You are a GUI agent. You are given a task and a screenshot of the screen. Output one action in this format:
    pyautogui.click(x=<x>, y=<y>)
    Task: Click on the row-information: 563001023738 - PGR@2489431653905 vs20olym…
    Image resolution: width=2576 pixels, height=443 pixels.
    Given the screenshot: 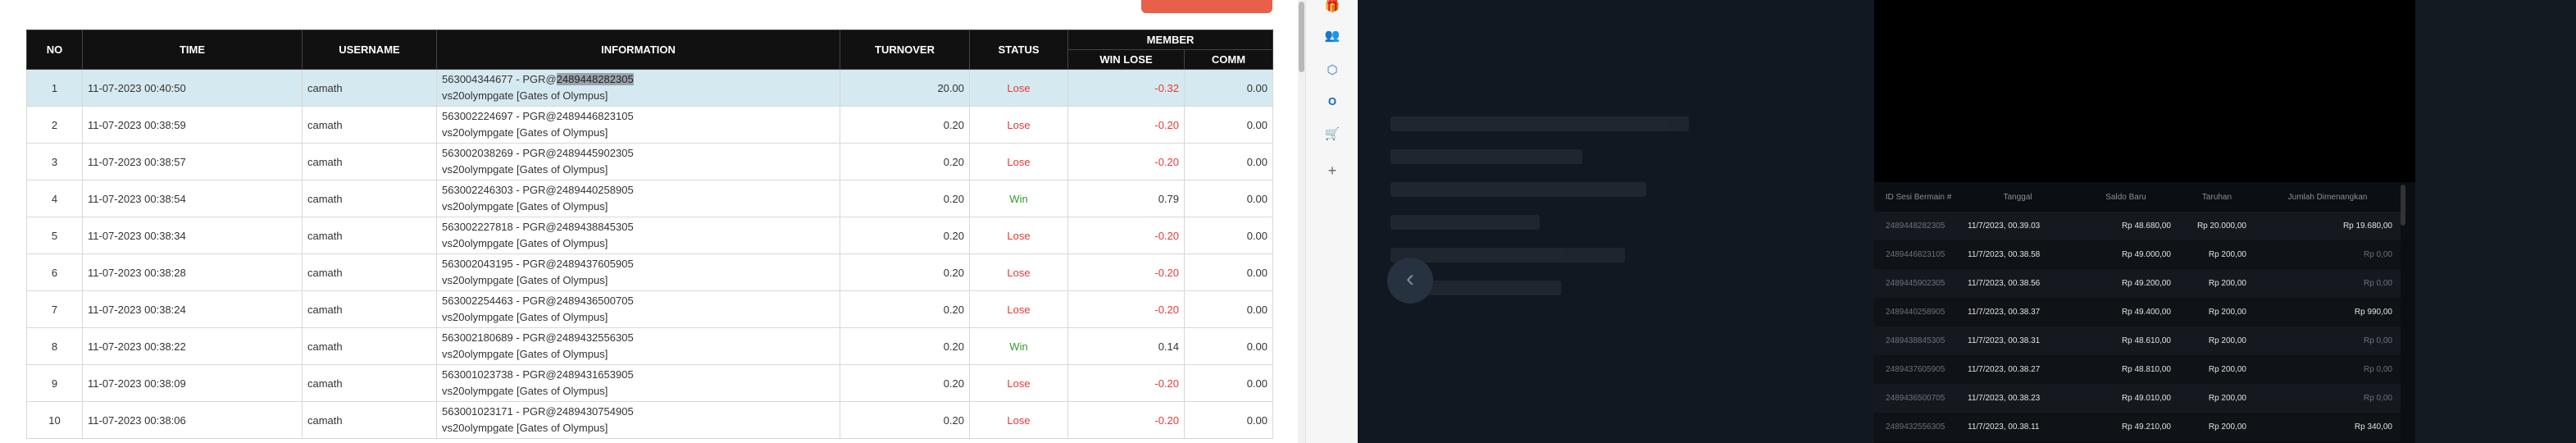 What is the action you would take?
    pyautogui.click(x=638, y=383)
    